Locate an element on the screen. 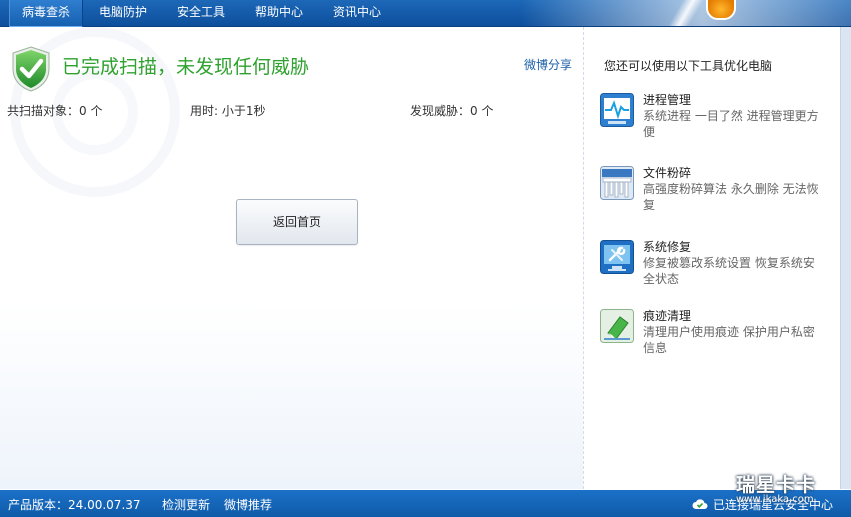 This screenshot has width=851, height=517. product-version: 产品版本：24.00.07.37 is located at coordinates (74, 505).